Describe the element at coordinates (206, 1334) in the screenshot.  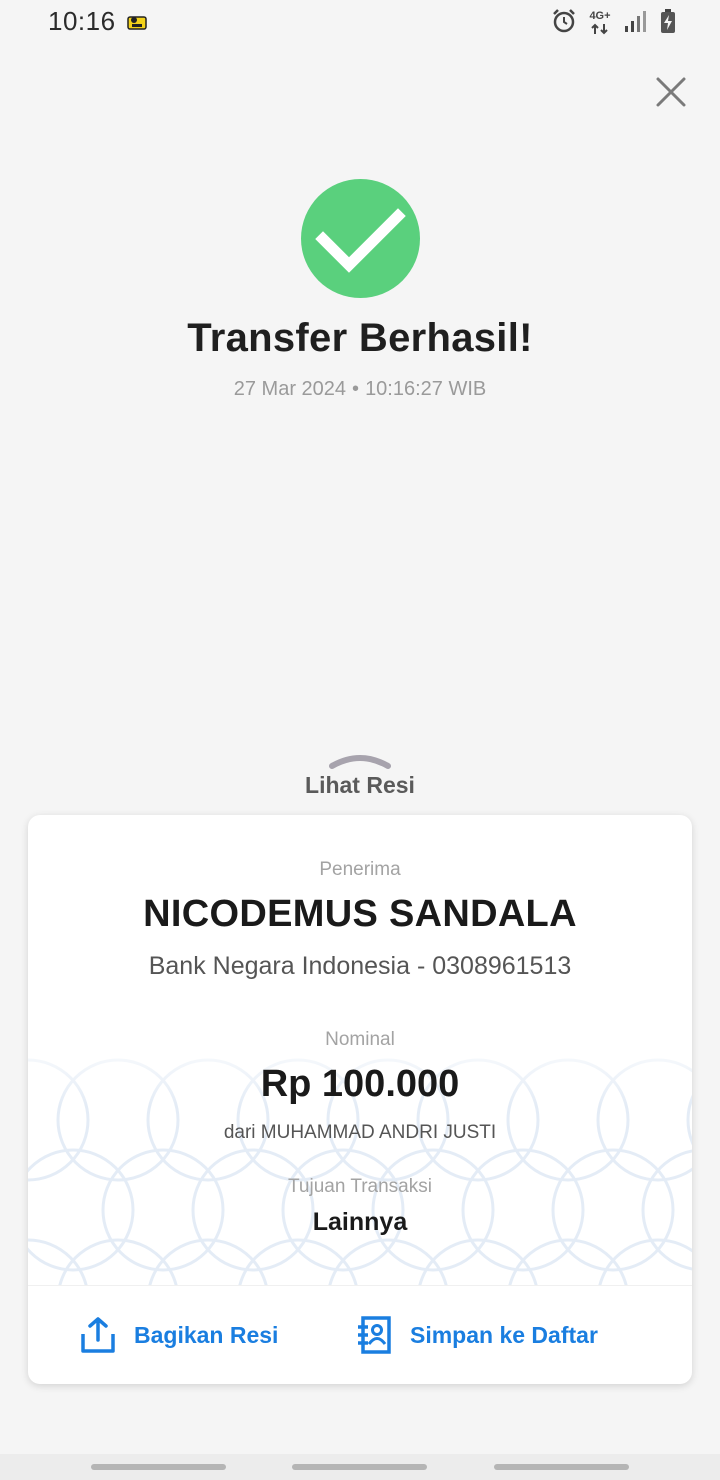
I see `share-receipt-label: Bagikan Resi` at that location.